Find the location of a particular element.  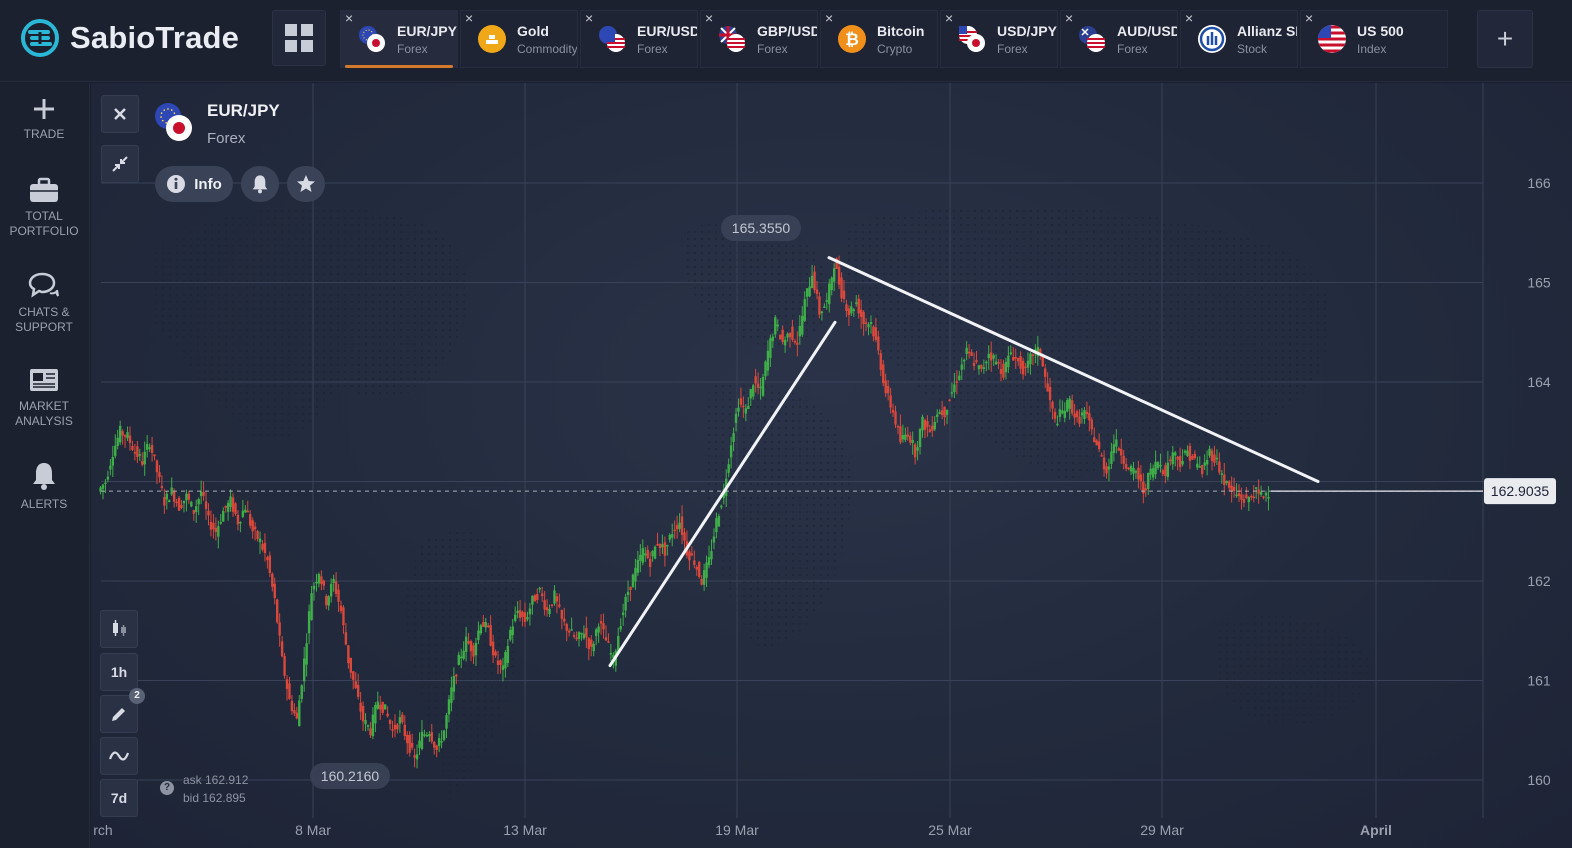

add-tab-button: + is located at coordinates (1505, 39).